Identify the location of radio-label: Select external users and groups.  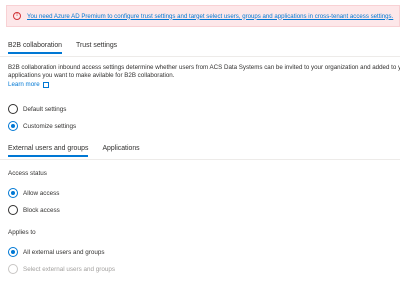
(69, 269).